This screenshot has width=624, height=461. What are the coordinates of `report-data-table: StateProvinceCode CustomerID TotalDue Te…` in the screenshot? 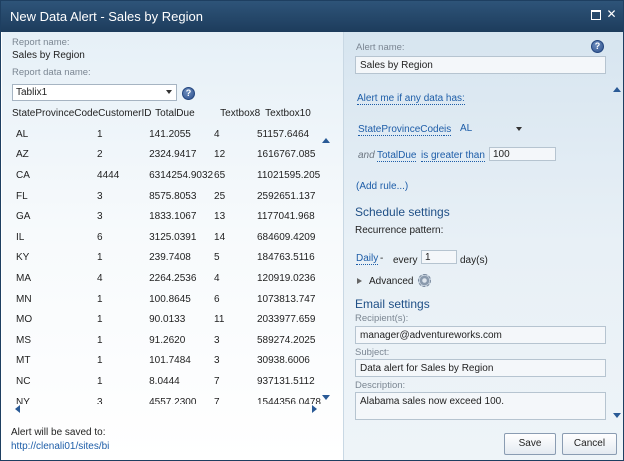 It's located at (164, 113).